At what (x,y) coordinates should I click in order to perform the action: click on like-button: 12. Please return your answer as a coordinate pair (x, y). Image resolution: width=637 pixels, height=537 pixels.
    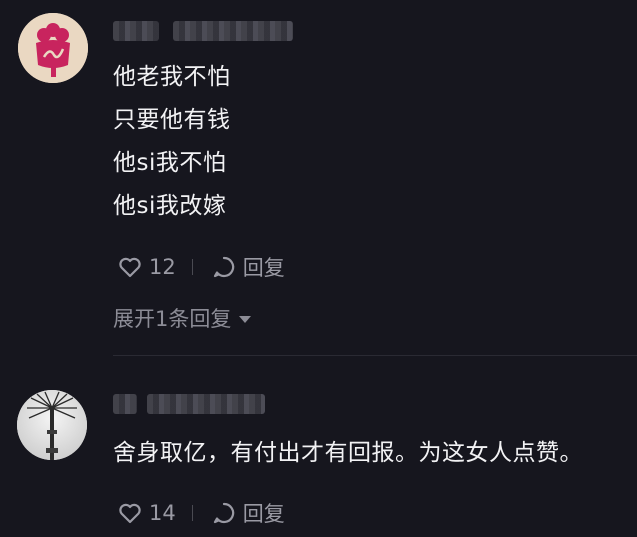
    Looking at the image, I should click on (146, 267).